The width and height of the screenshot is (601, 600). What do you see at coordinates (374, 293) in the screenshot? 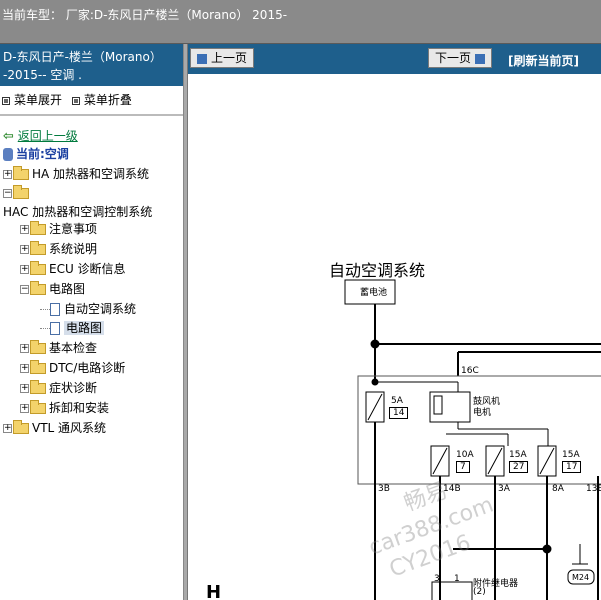
I see `battery-label: 蓄电池` at bounding box center [374, 293].